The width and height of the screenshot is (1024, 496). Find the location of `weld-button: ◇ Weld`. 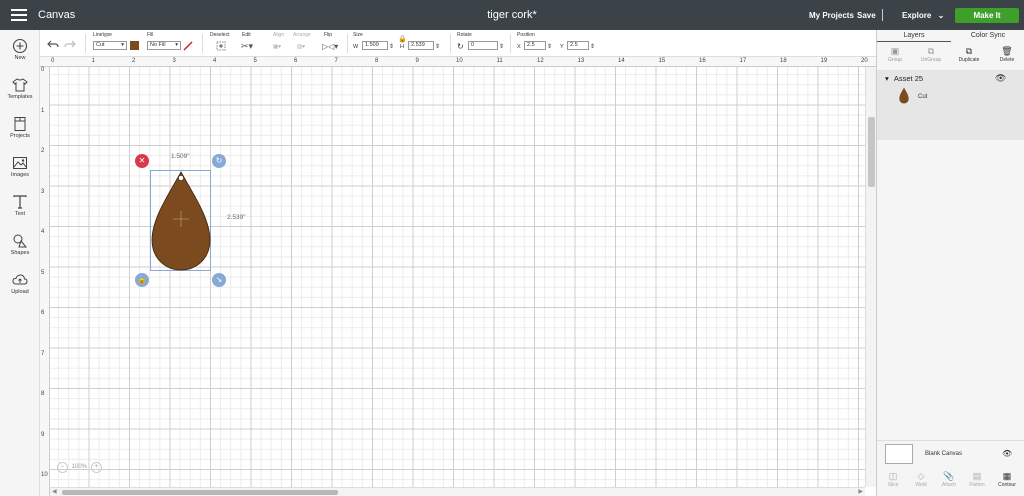

weld-button: ◇ Weld is located at coordinates (921, 479).